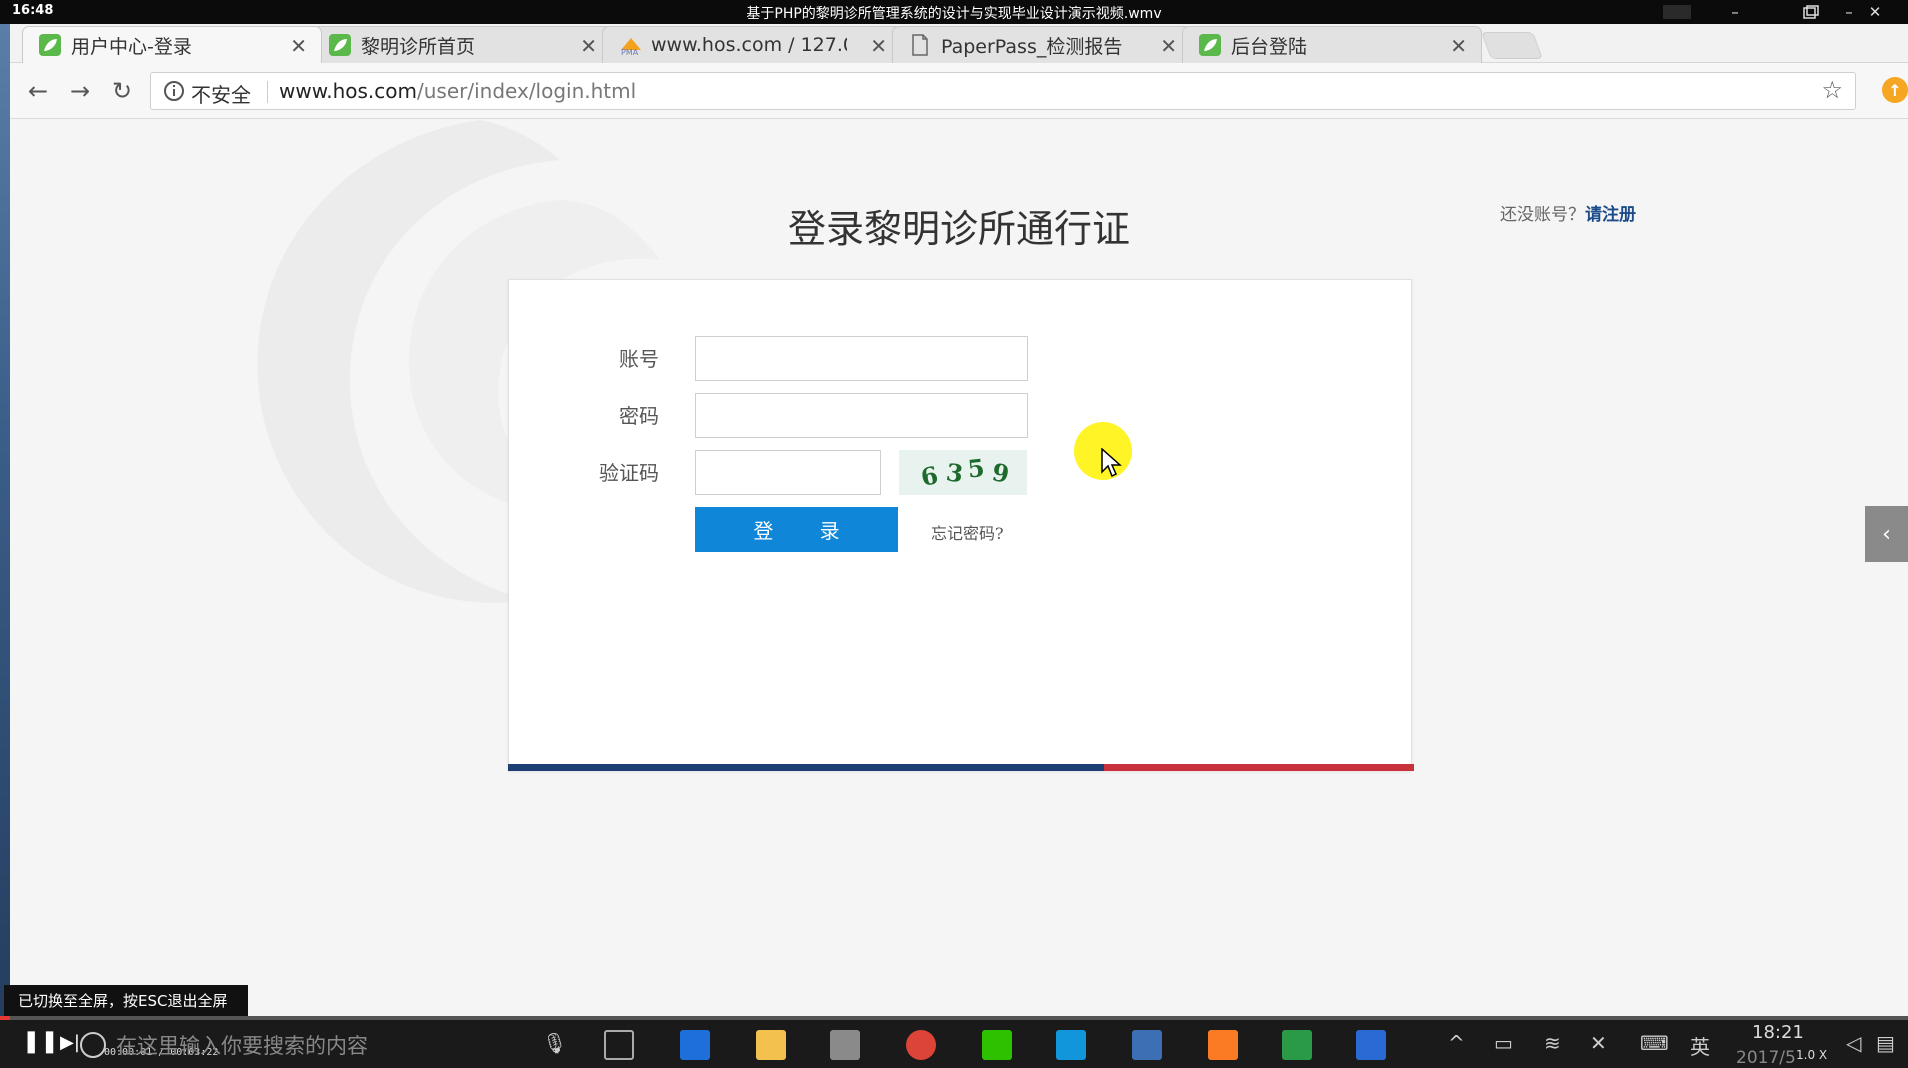 Image resolution: width=1908 pixels, height=1068 pixels. What do you see at coordinates (1853, 1043) in the screenshot?
I see `volume-icon: ◁` at bounding box center [1853, 1043].